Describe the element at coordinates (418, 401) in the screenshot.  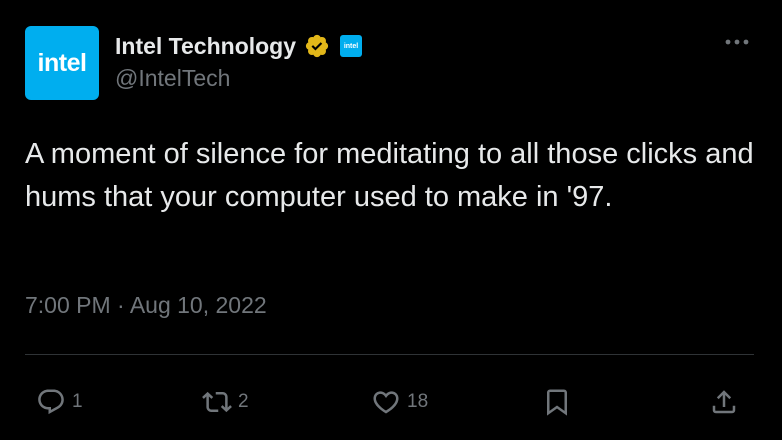
I see `like-count: 18` at that location.